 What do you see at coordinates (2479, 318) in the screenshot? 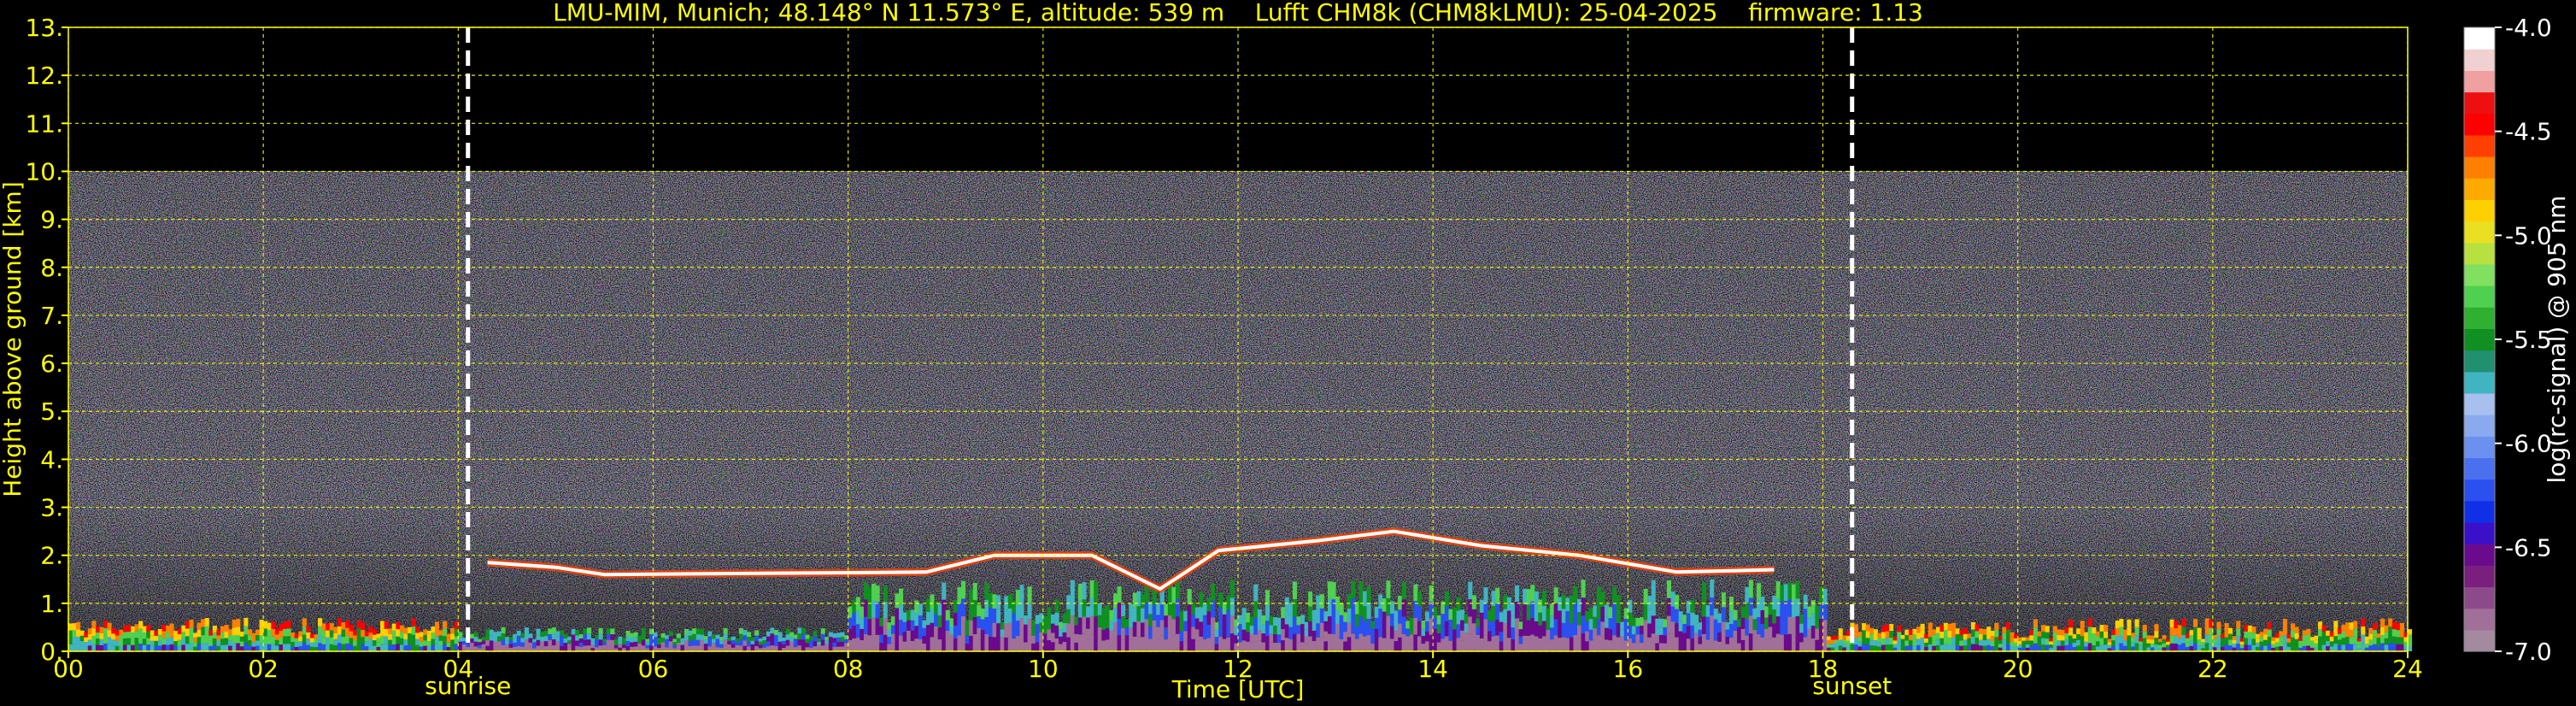
I see `colorbar-segment` at bounding box center [2479, 318].